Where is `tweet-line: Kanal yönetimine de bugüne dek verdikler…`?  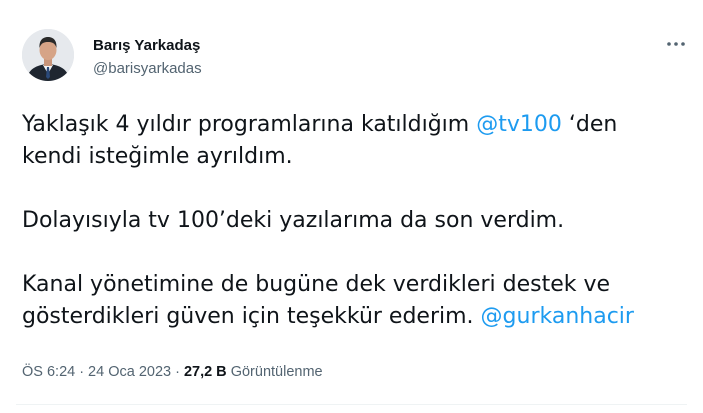
tweet-line: Kanal yönetimine de bugüne dek verdikler… is located at coordinates (316, 284).